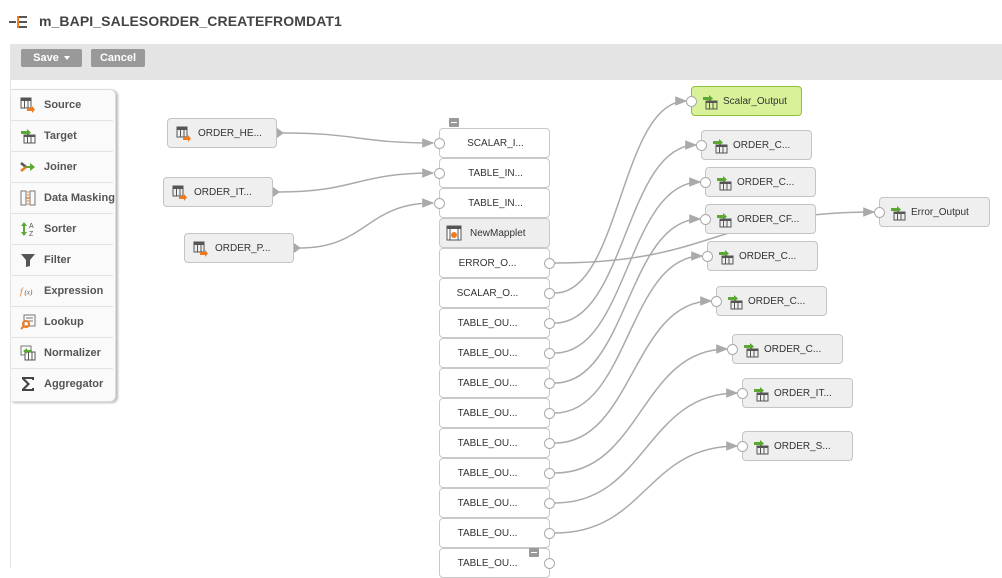  I want to click on palette-item-filter: Filter, so click(62, 260).